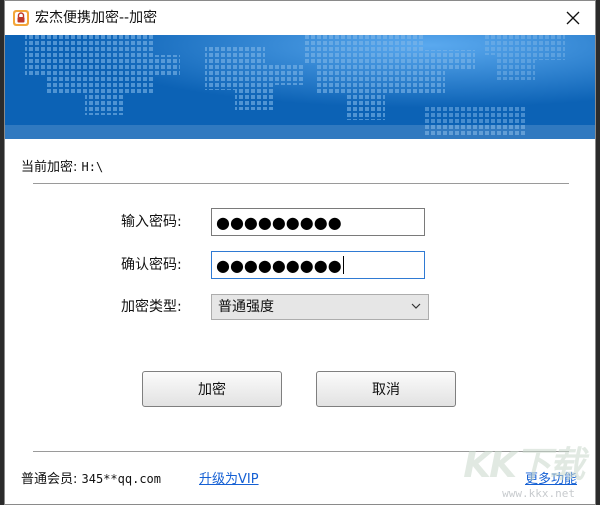 This screenshot has width=600, height=505. What do you see at coordinates (279, 222) in the screenshot?
I see `password-value: ●●●●●●●●●` at bounding box center [279, 222].